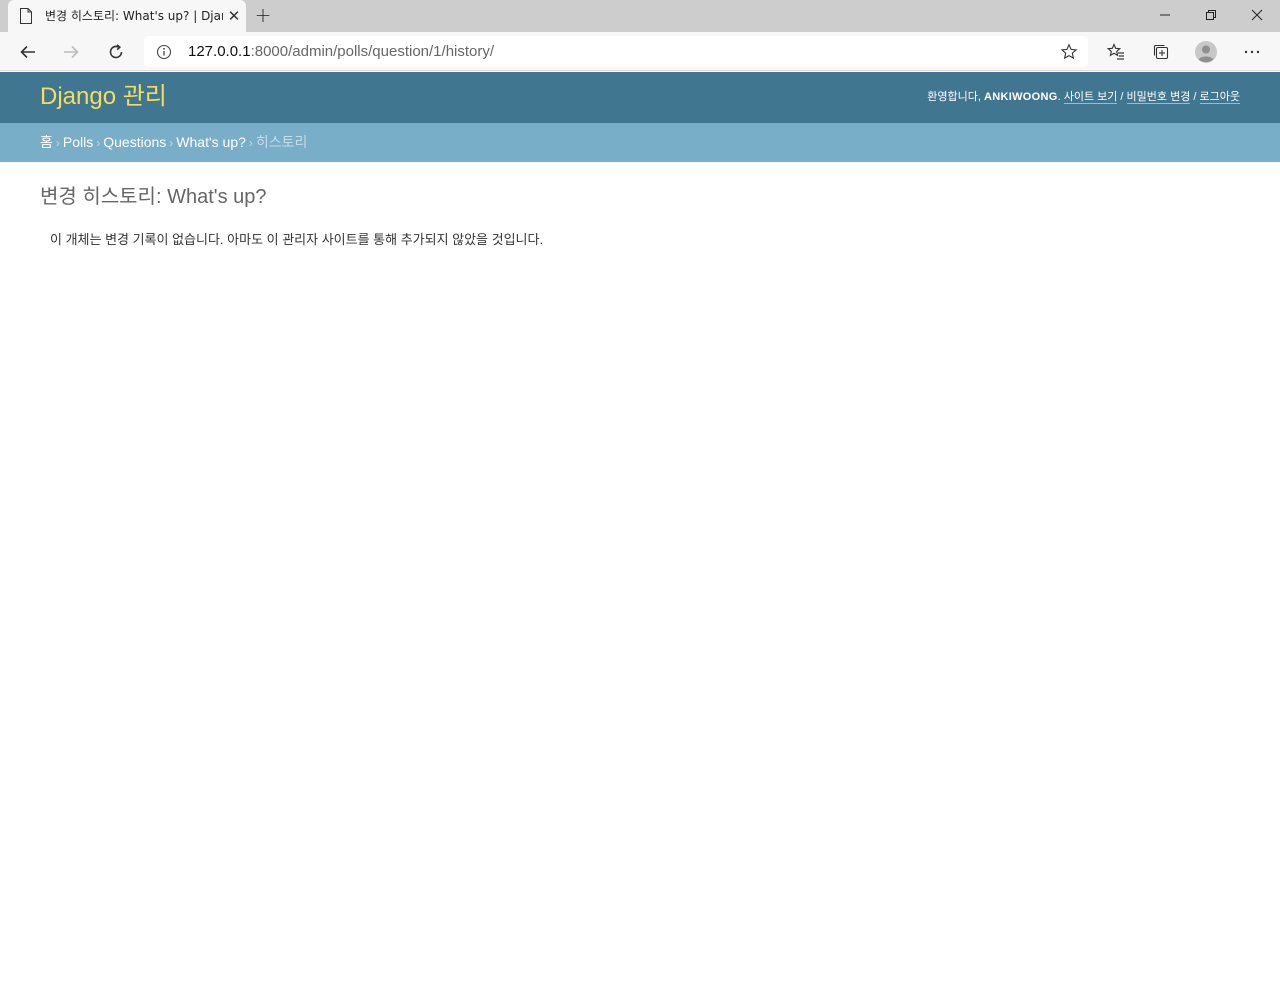  I want to click on favorites-icon, so click(1115, 51).